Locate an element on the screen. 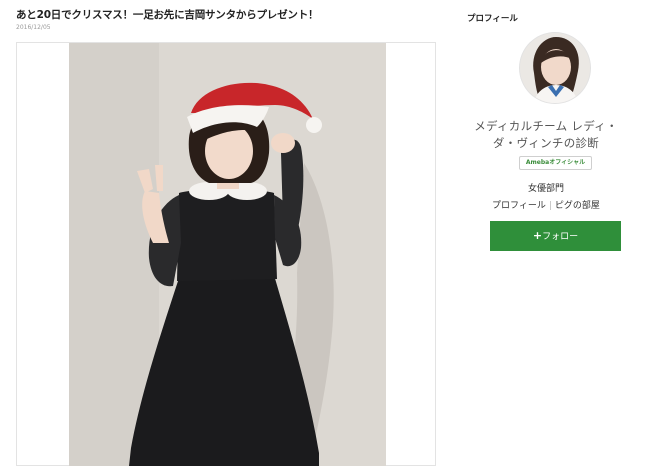 This screenshot has width=645, height=468. post-title: あと20日でクリスマス！一足お先に吉岡サンタからプレゼント！ is located at coordinates (167, 14).